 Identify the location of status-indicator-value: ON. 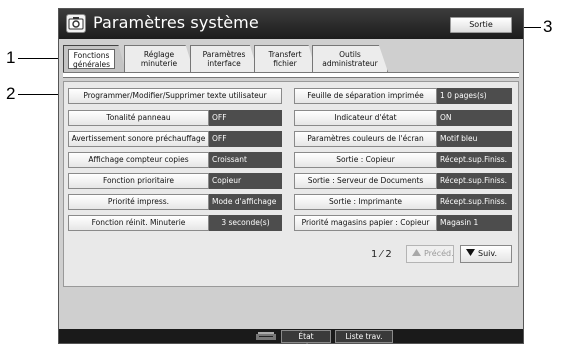
(474, 118).